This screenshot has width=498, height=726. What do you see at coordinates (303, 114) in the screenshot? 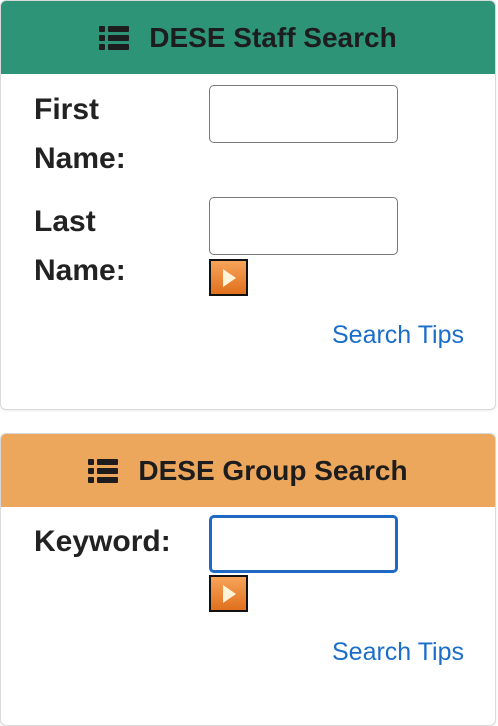
I see `first-name-input` at bounding box center [303, 114].